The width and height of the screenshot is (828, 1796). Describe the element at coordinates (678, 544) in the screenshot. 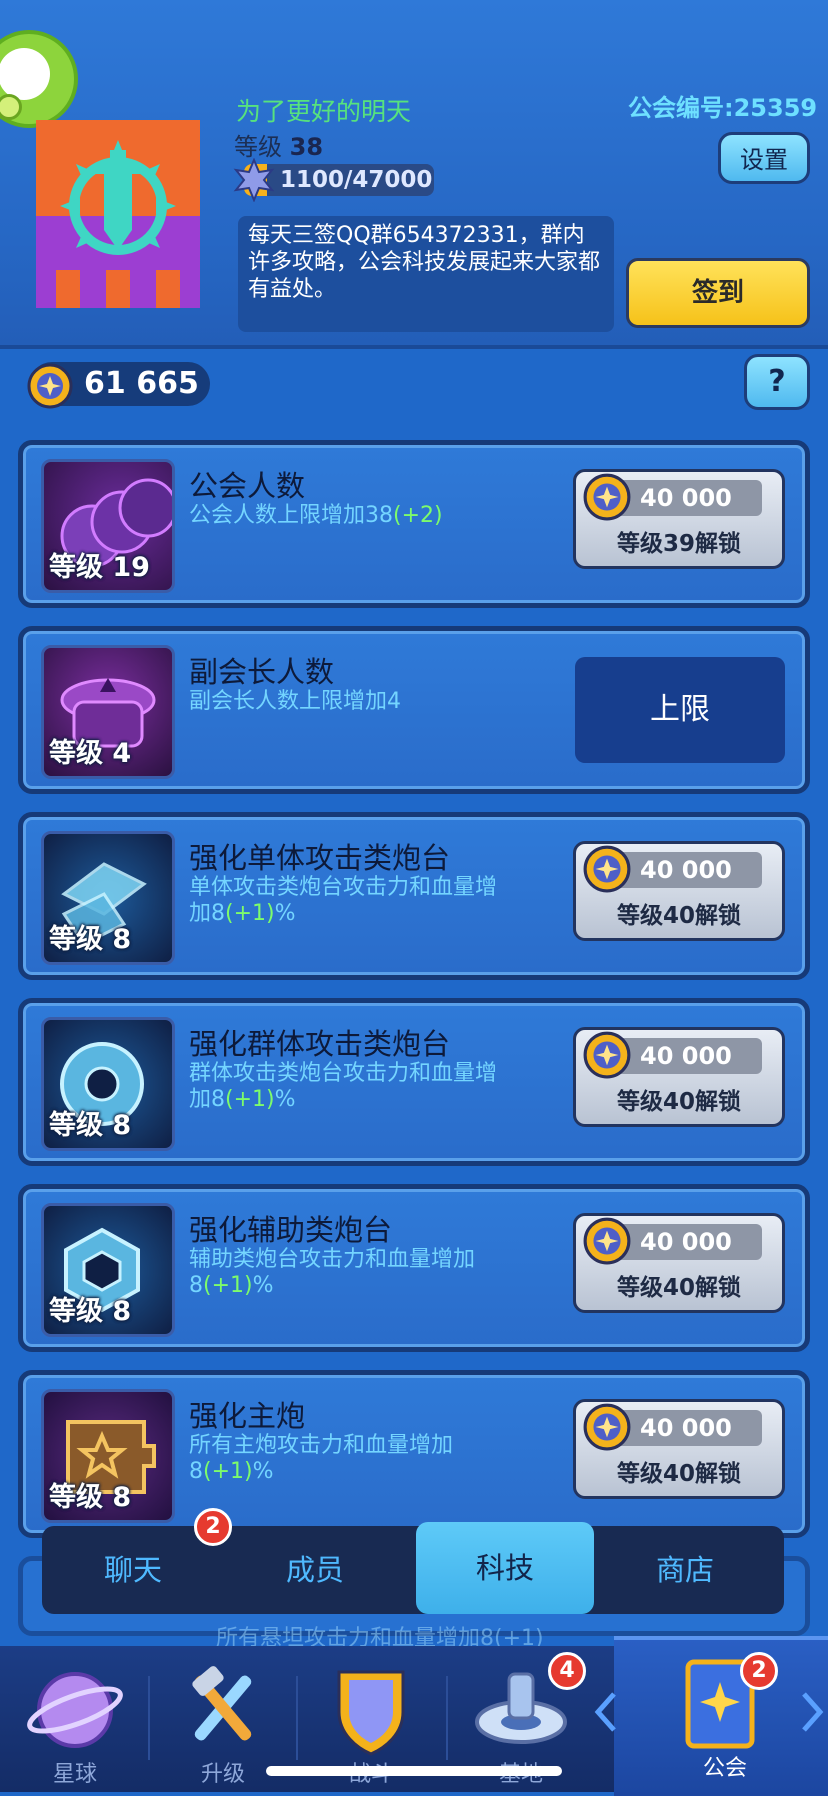

I see `unlock-requirement: 等级39解锁` at that location.